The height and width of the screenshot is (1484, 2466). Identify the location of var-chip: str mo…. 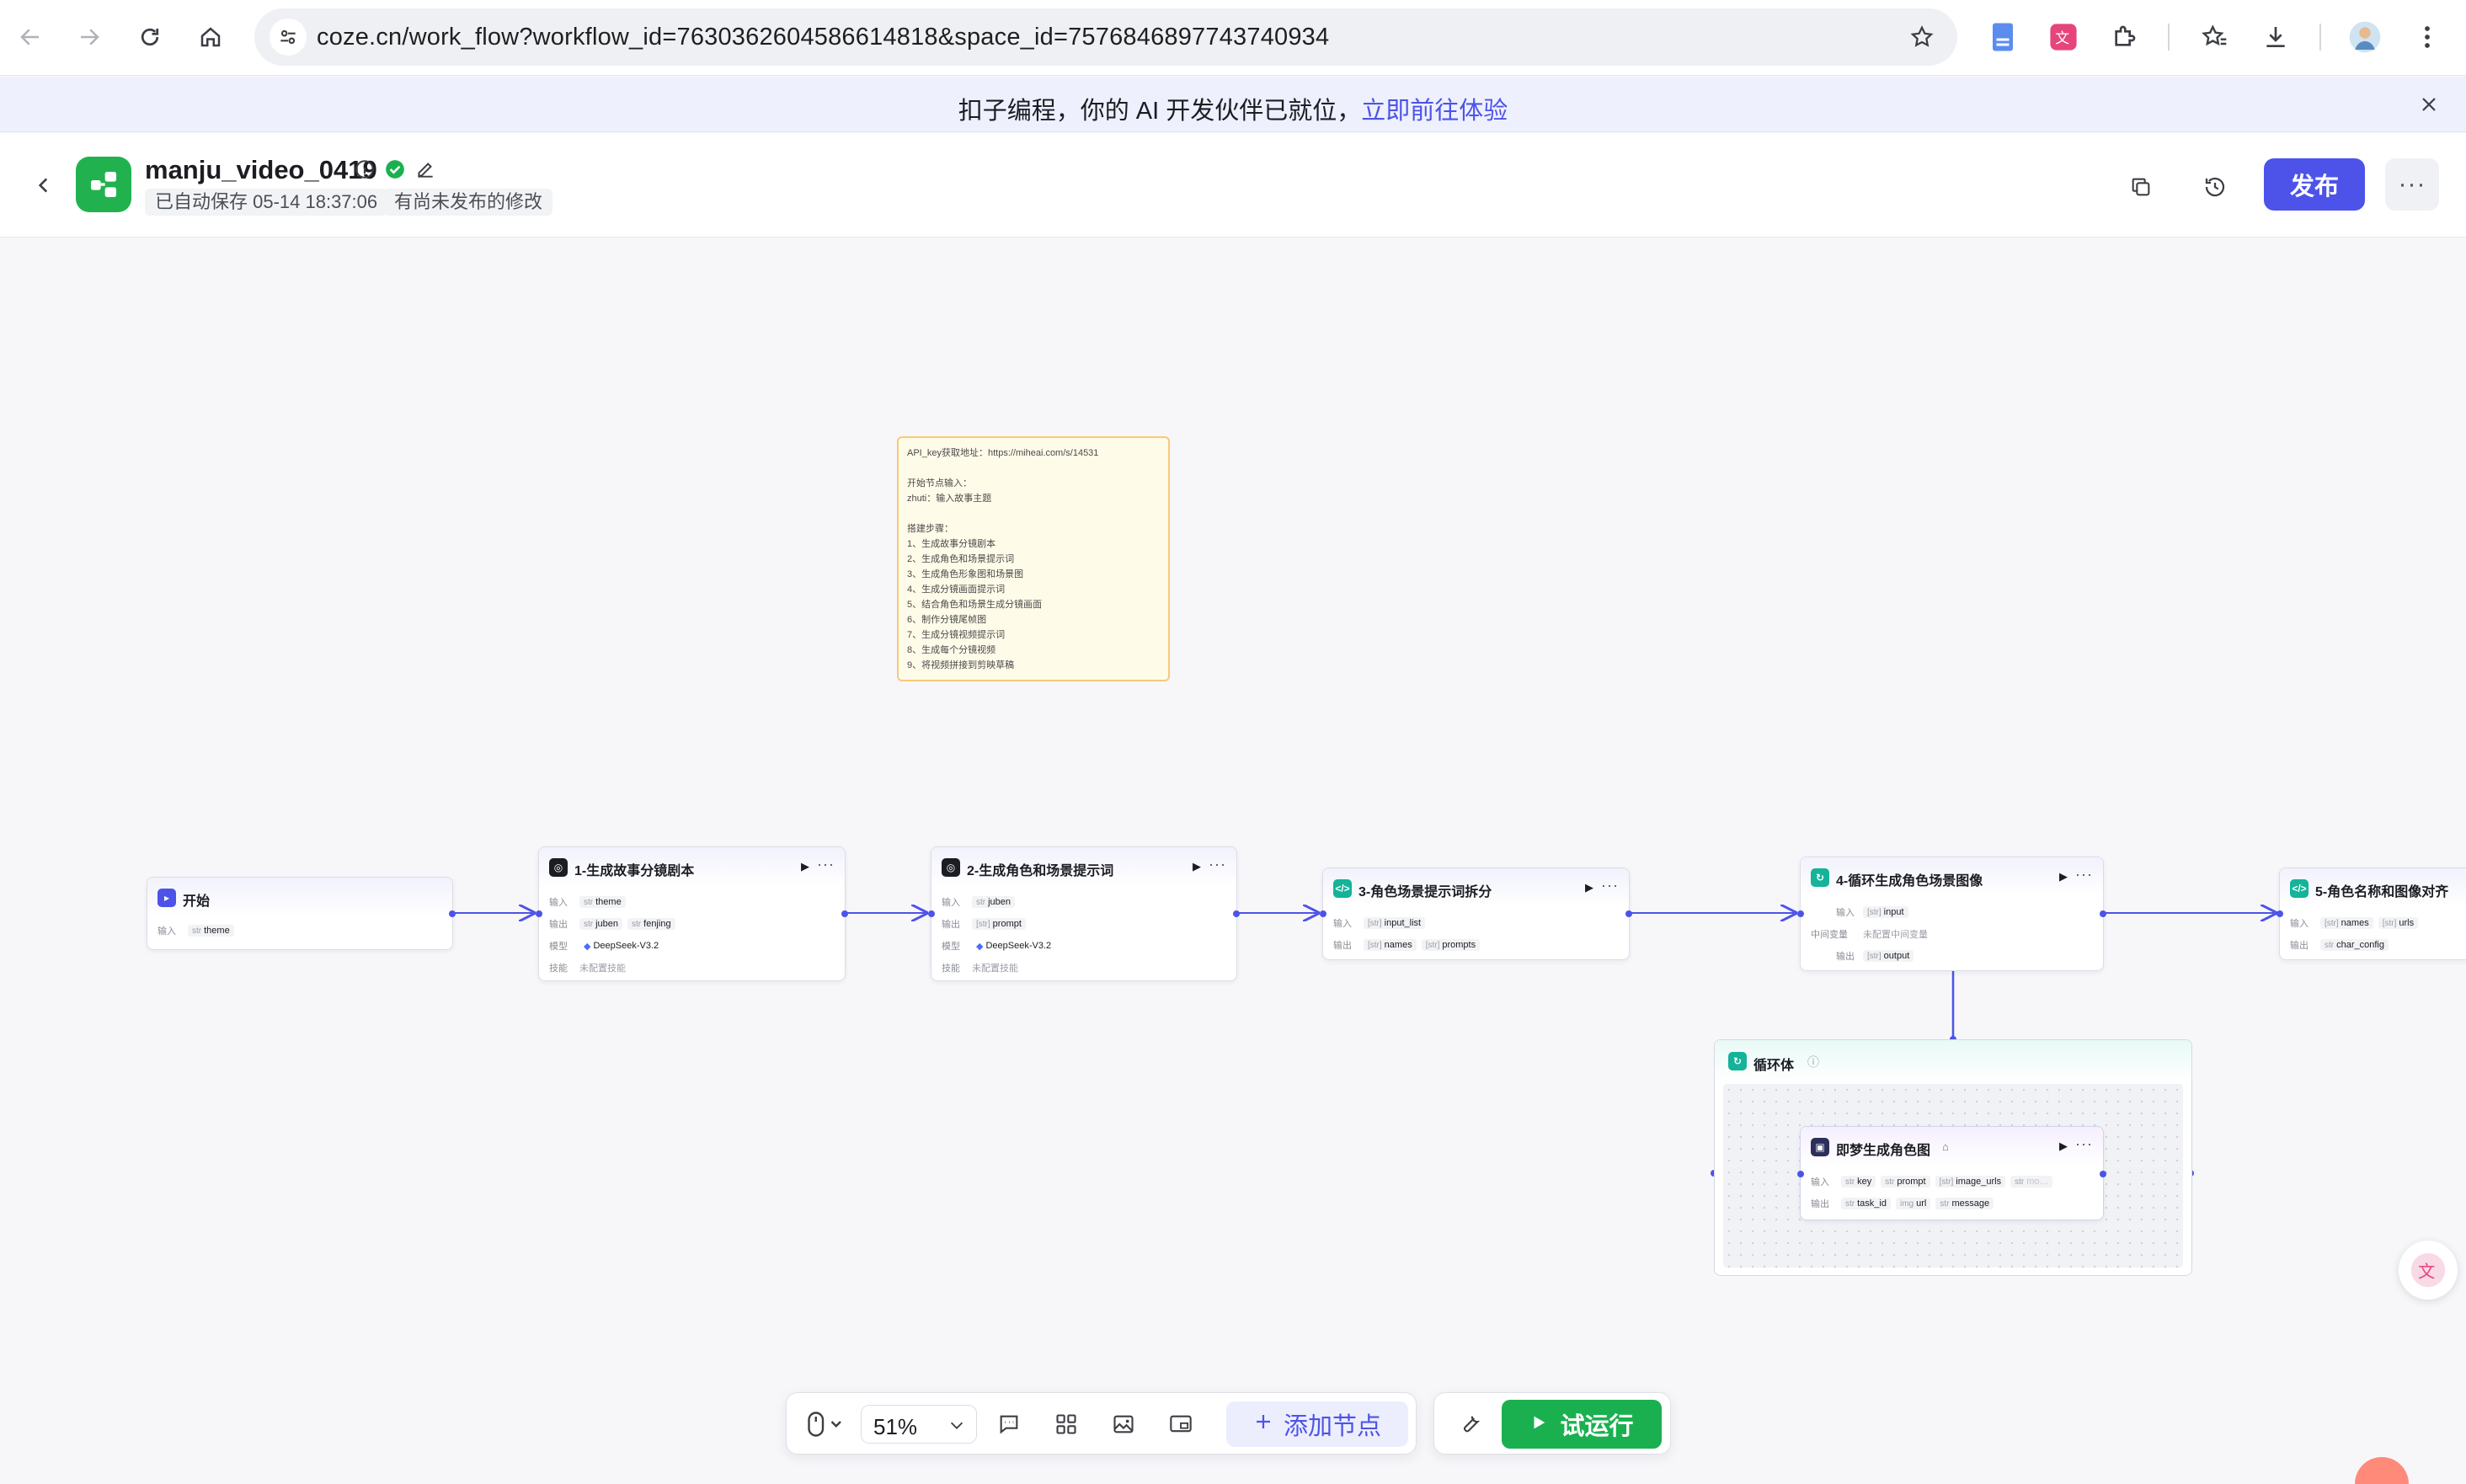
(2032, 1182).